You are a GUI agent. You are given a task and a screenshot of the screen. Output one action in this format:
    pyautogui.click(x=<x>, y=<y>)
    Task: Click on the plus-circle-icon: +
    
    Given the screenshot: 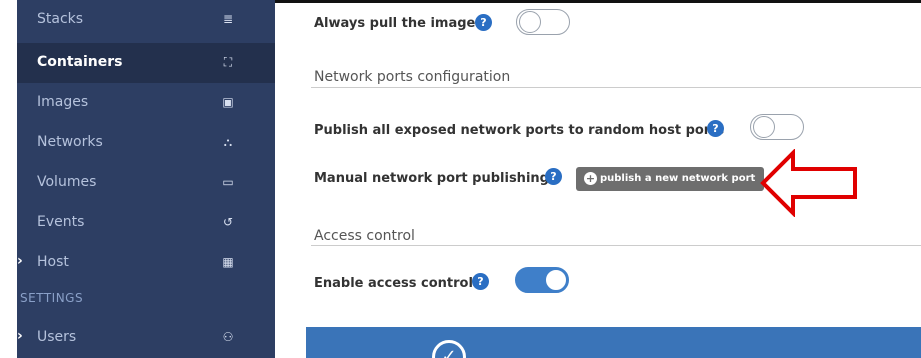 What is the action you would take?
    pyautogui.click(x=590, y=178)
    